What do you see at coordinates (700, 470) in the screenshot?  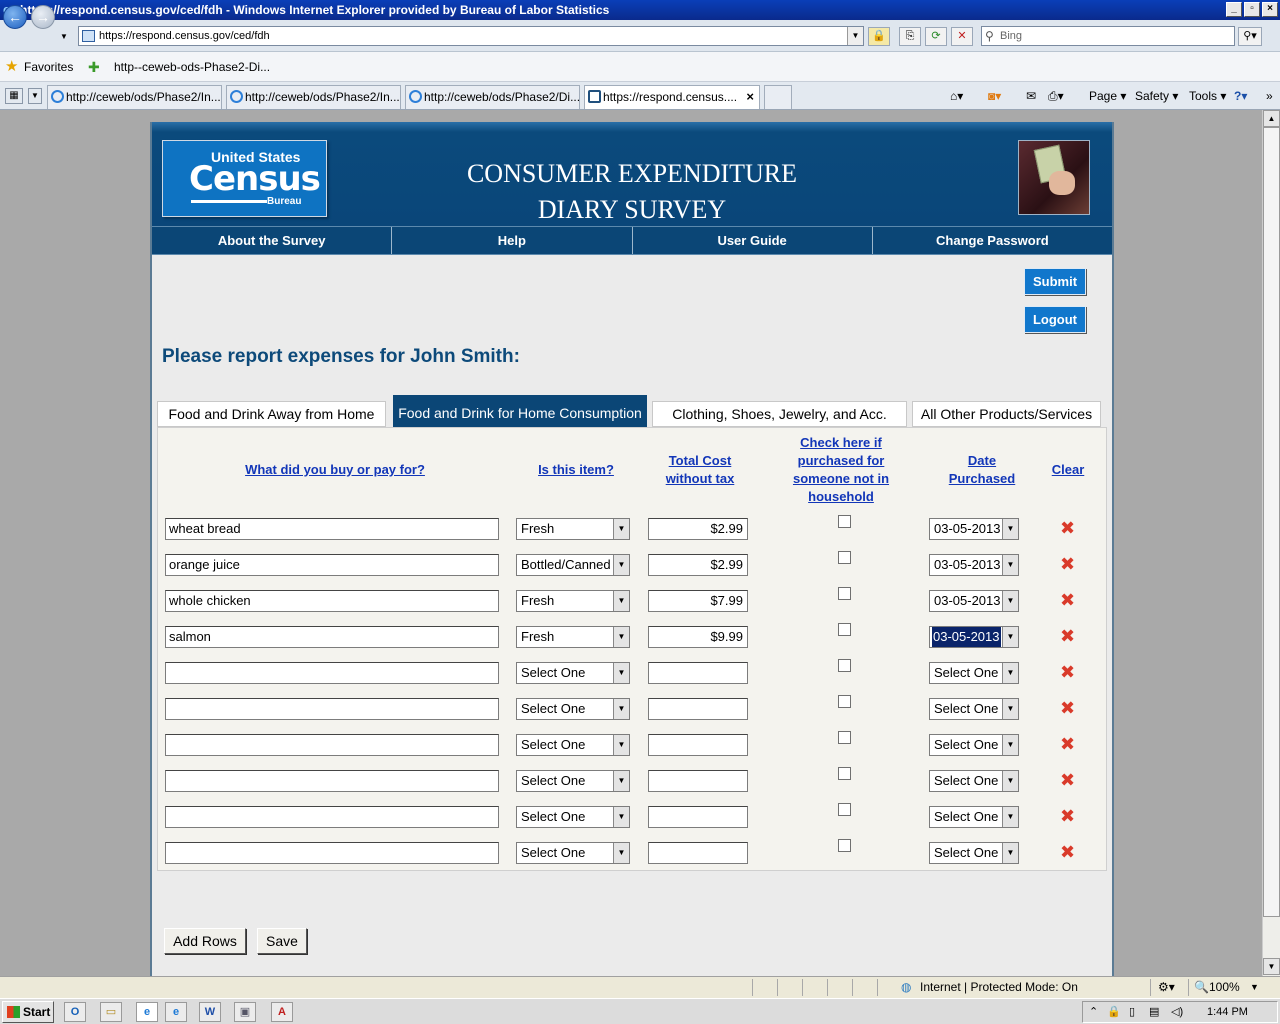 I see `col-header-cost: Total Cost without tax` at bounding box center [700, 470].